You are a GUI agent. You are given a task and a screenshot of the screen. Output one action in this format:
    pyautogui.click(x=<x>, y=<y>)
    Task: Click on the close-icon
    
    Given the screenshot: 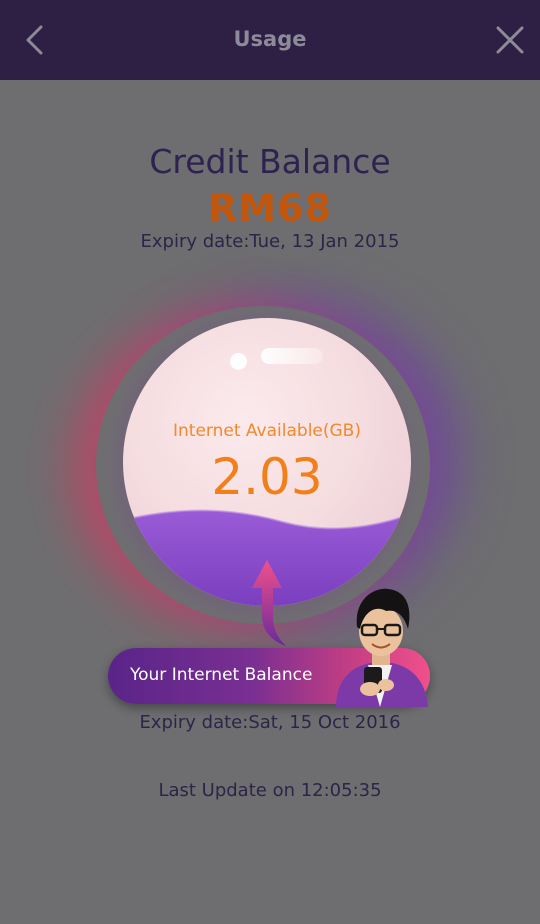 What is the action you would take?
    pyautogui.click(x=510, y=40)
    